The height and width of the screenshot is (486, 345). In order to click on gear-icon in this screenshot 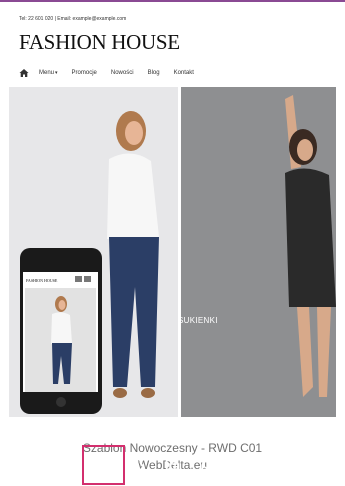, I will do `click(280, 466)`.